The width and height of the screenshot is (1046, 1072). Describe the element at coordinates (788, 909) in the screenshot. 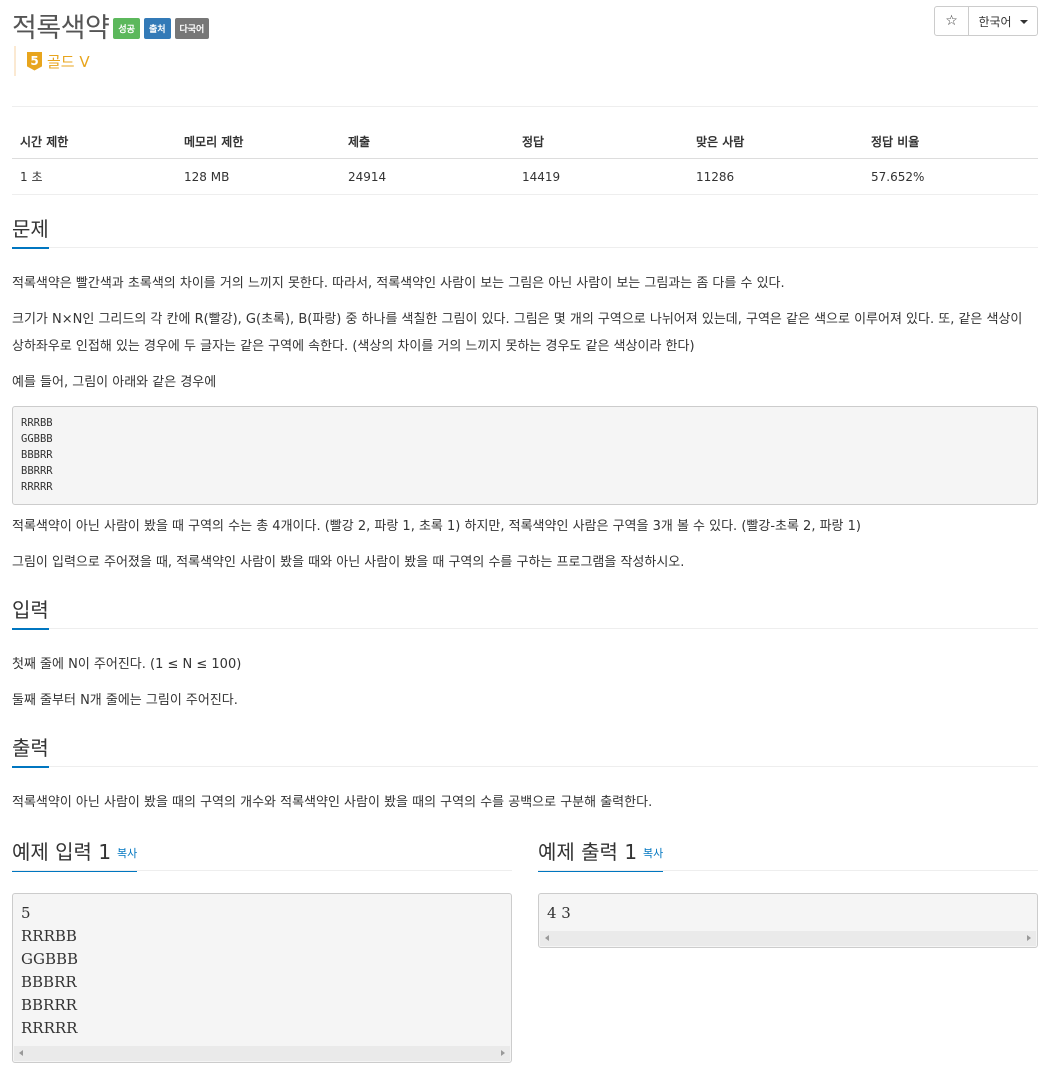

I see `sample-output-text: 4 3` at that location.